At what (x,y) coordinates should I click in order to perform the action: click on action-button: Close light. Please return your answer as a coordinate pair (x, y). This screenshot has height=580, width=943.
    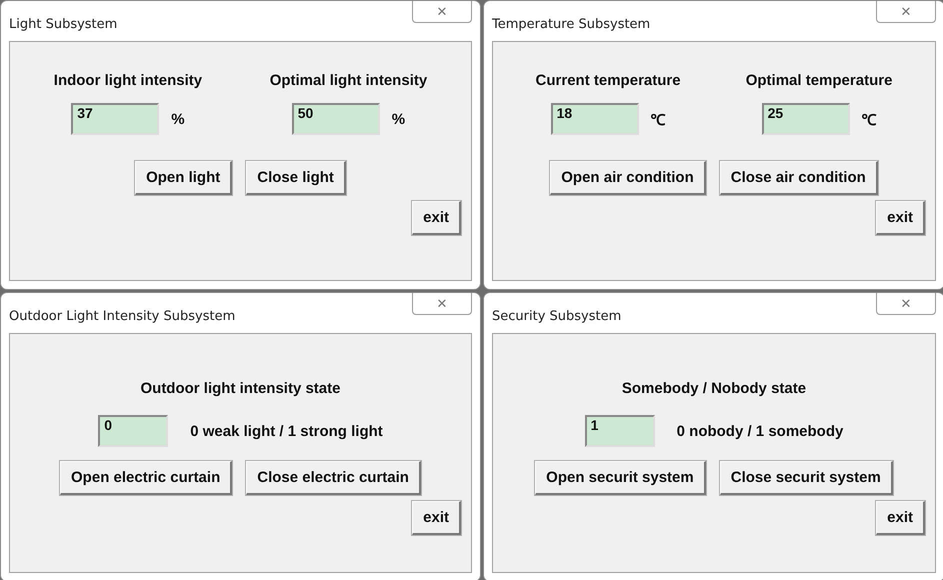
    Looking at the image, I should click on (296, 178).